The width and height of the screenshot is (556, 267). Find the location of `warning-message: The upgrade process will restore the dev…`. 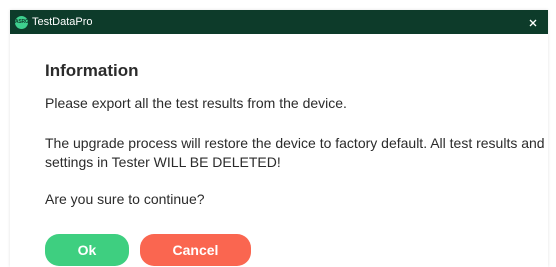

warning-message: The upgrade process will restore the dev… is located at coordinates (295, 152).